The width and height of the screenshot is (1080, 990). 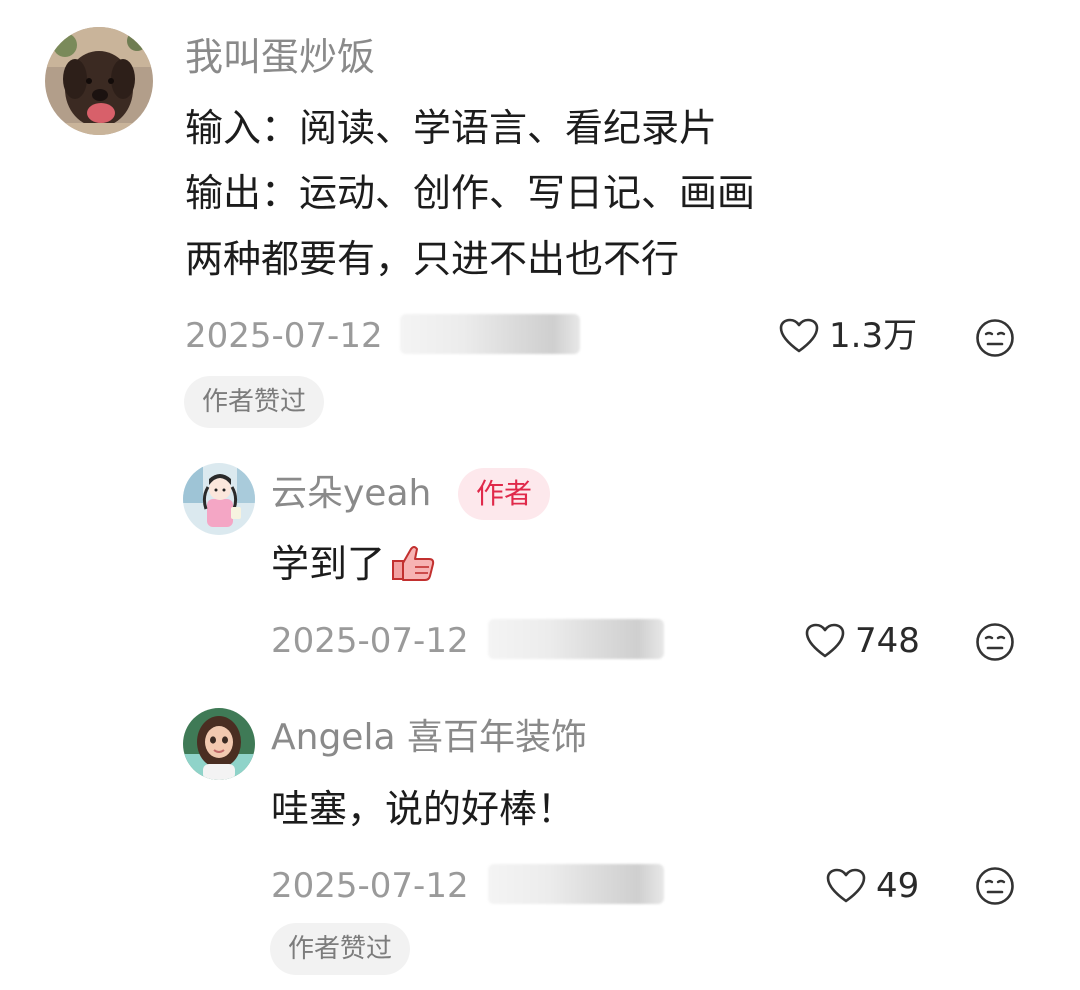 I want to click on user-avatar-angela, so click(x=219, y=744).